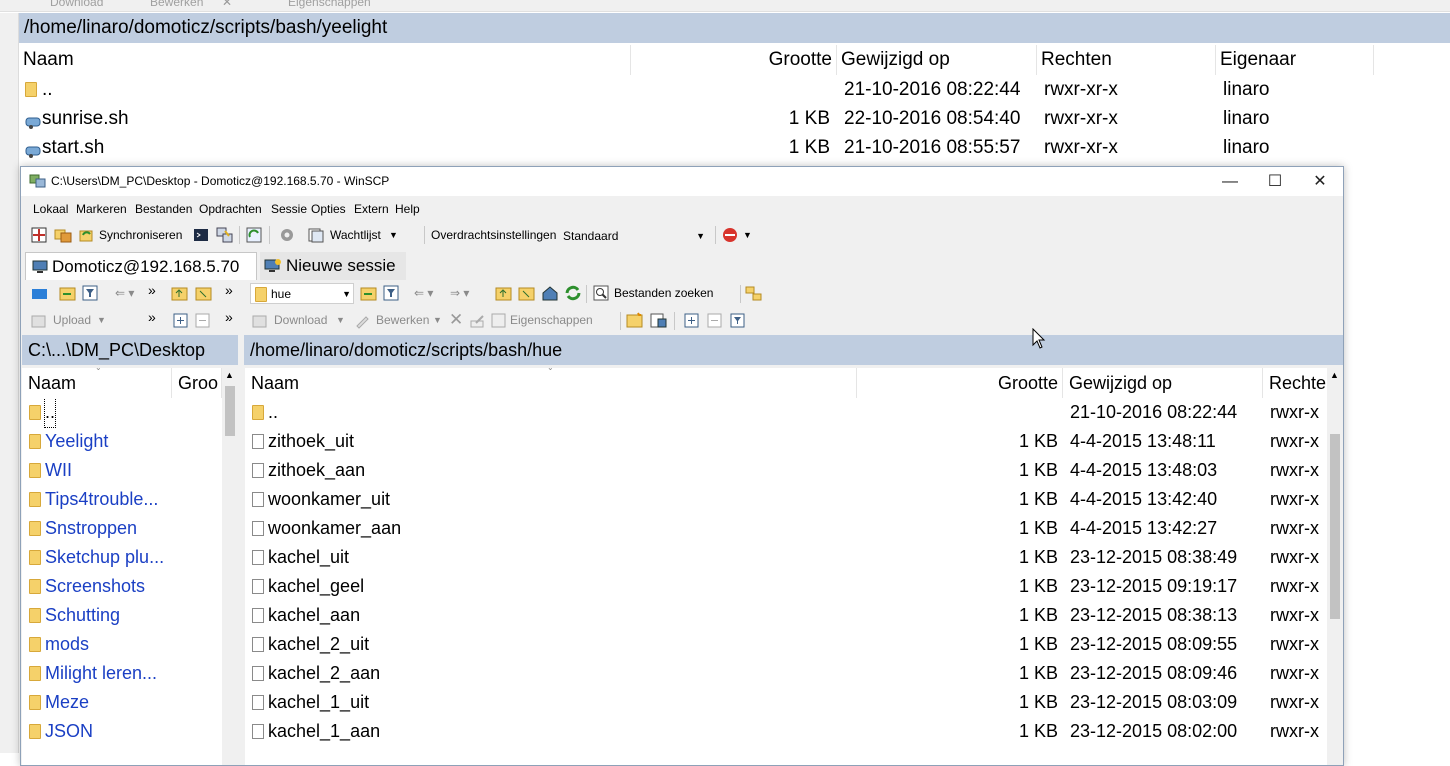  I want to click on synchroniseren-button: Synchroniseren, so click(140, 235).